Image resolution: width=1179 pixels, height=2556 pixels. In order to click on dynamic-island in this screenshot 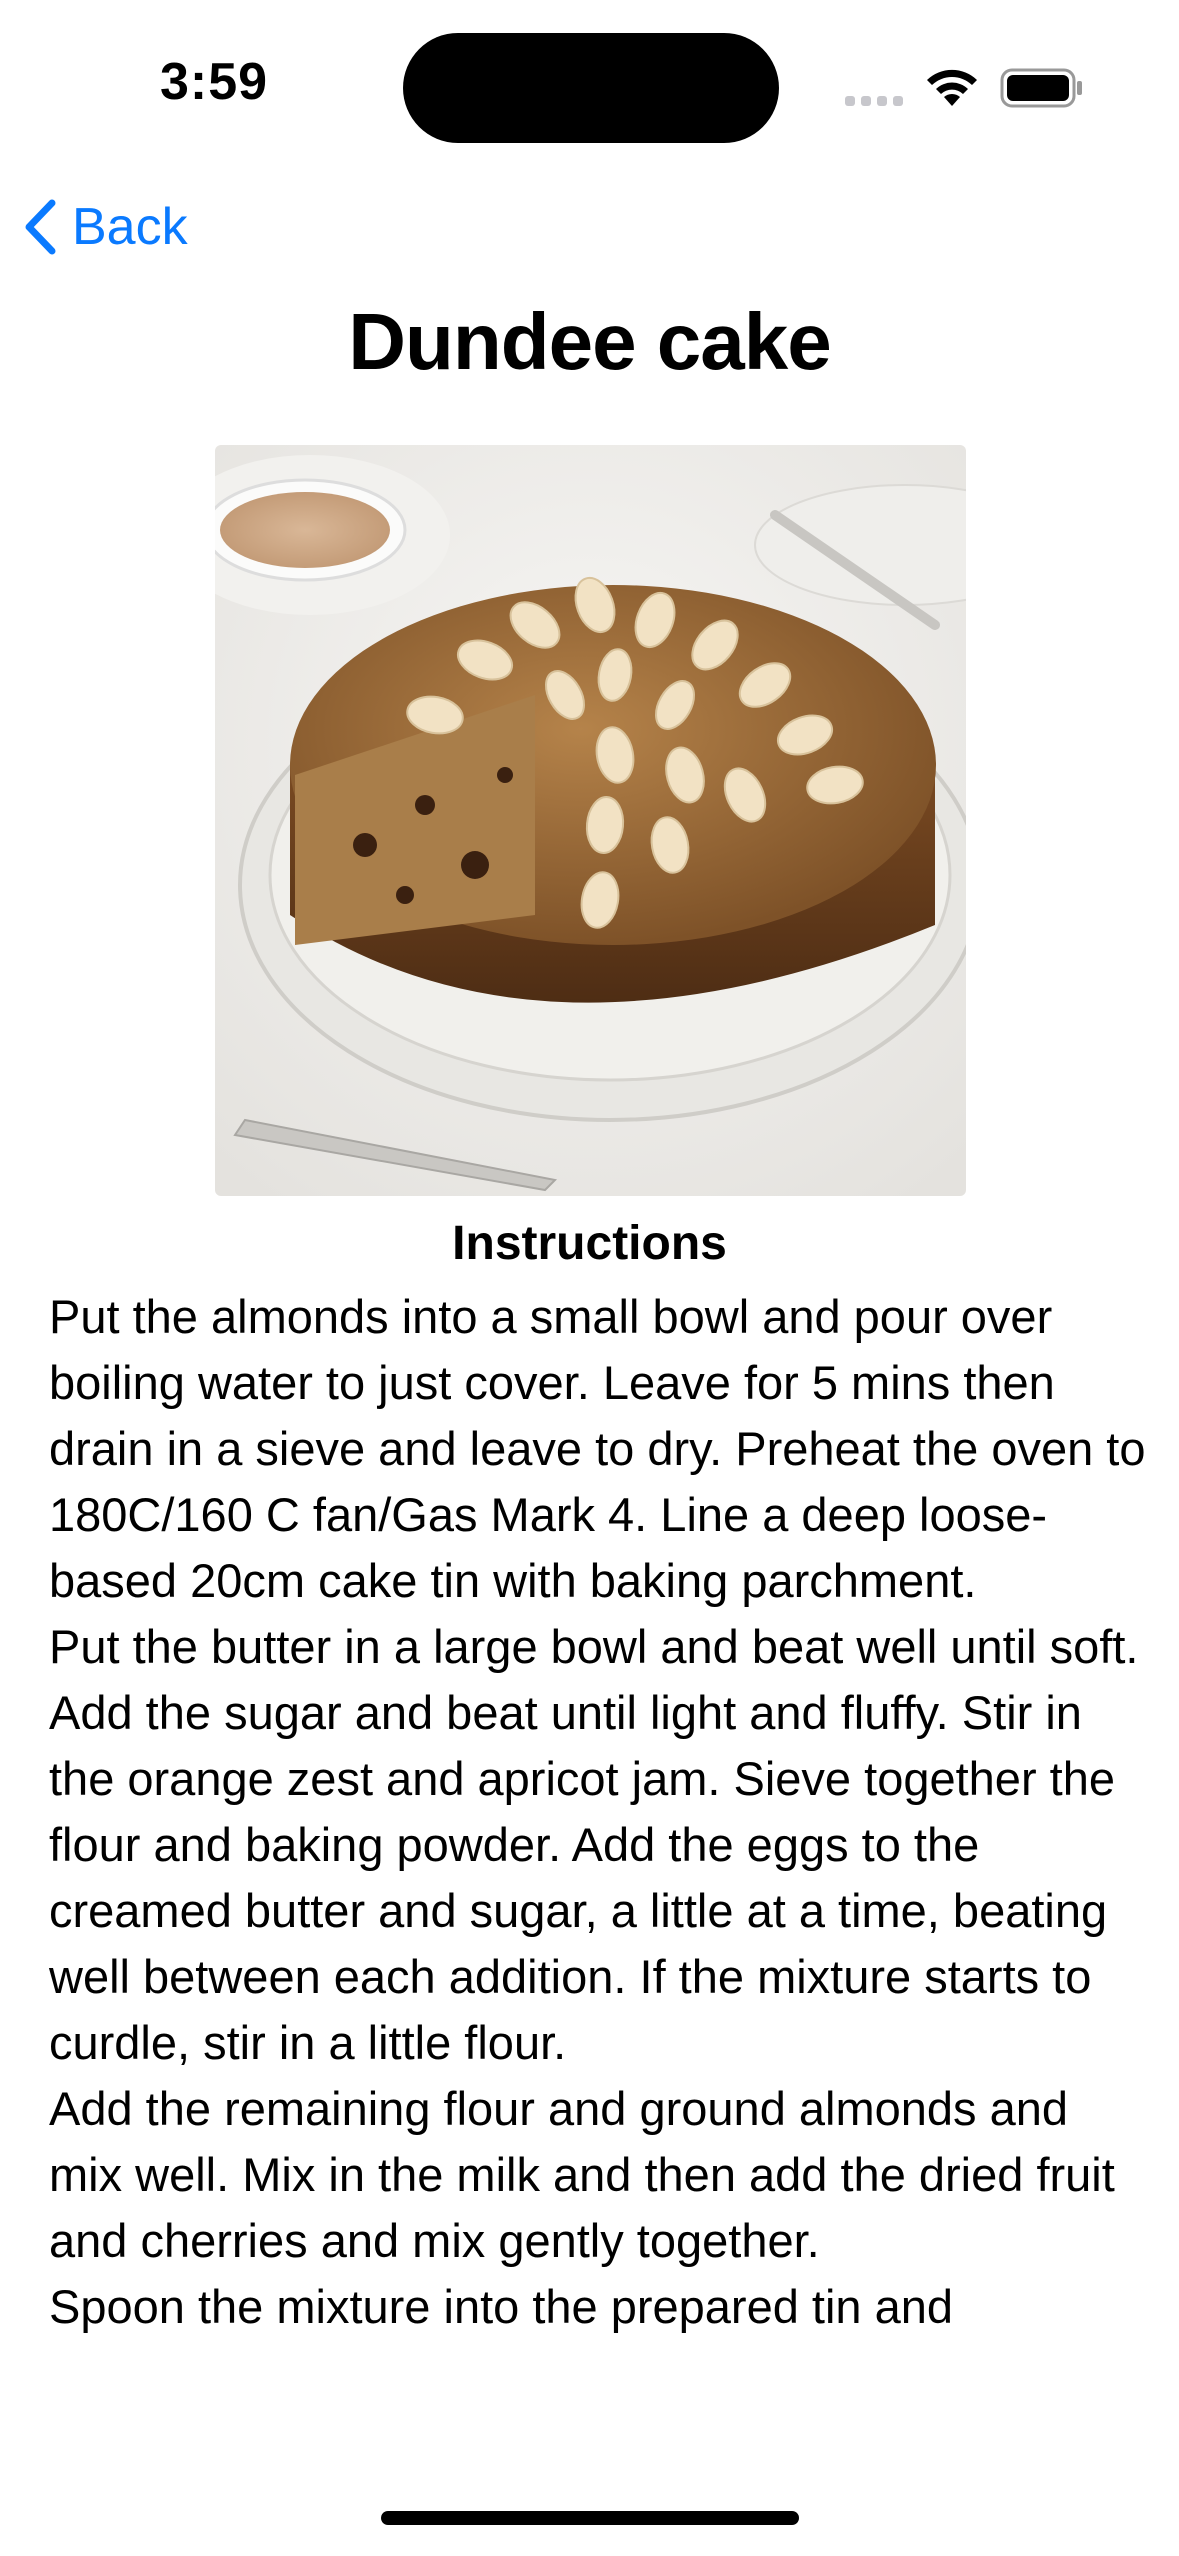, I will do `click(591, 88)`.